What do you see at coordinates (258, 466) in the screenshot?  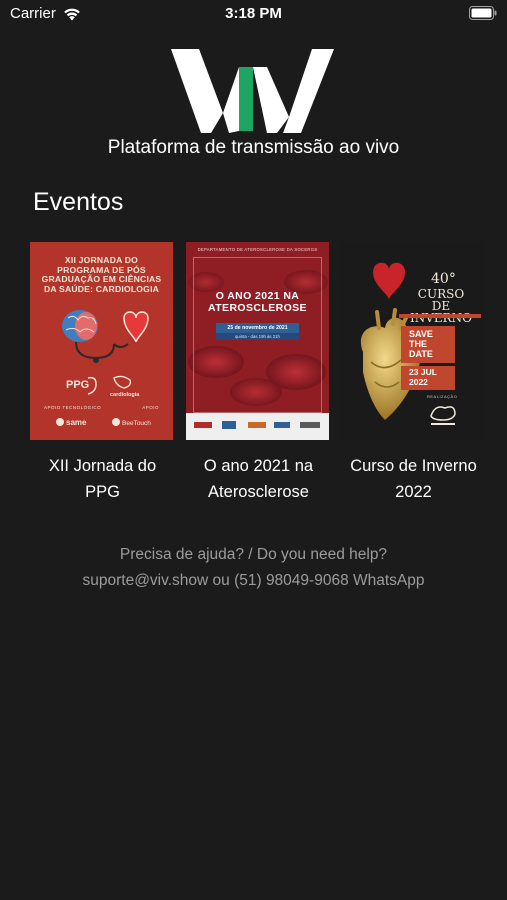 I see `event-caption-line1: O ano 2021 na` at bounding box center [258, 466].